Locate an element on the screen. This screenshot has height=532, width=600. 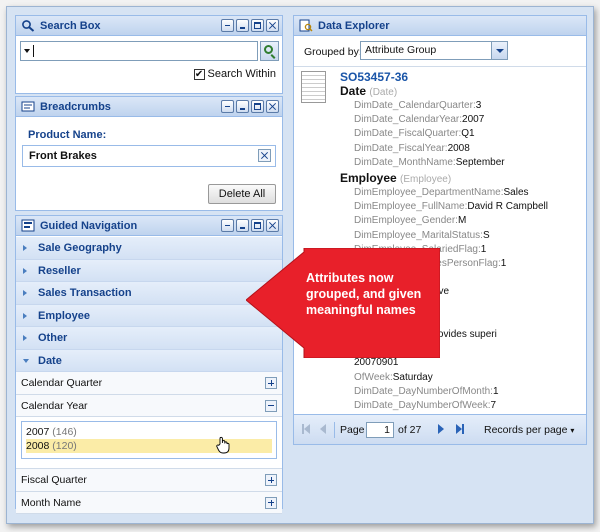
field-value: 3 is located at coordinates (478, 105).